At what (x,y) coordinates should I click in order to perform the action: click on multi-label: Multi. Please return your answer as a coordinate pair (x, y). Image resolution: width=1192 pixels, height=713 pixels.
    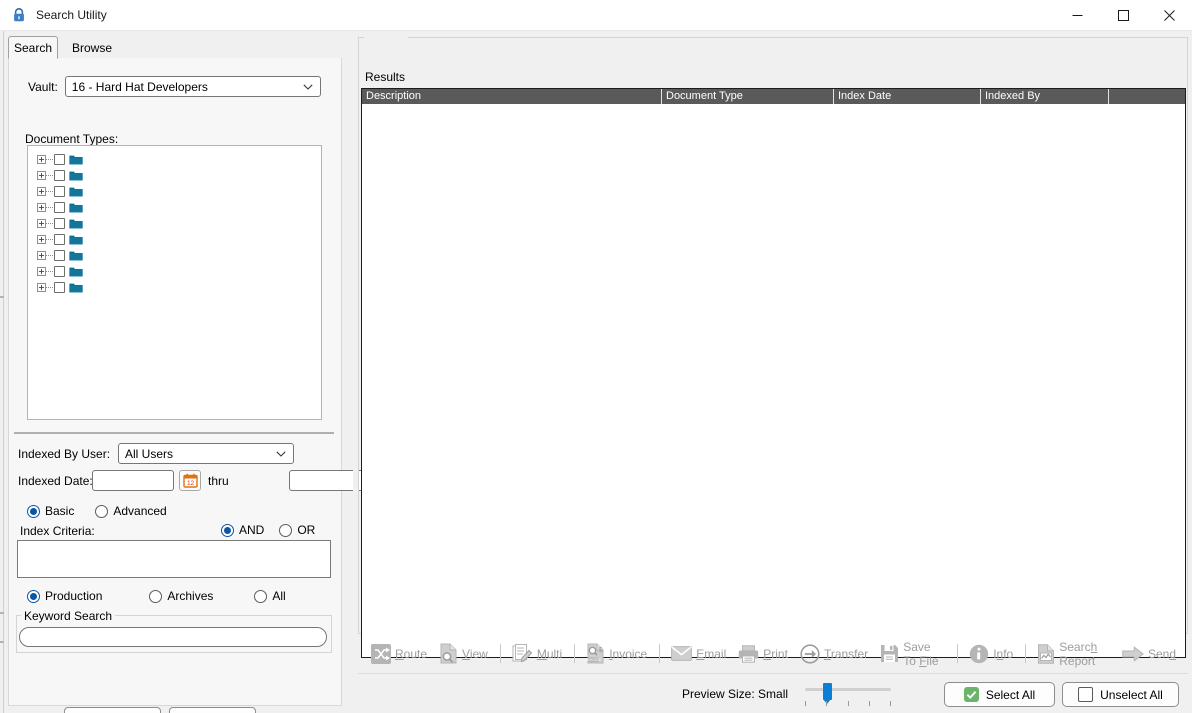
    Looking at the image, I should click on (549, 653).